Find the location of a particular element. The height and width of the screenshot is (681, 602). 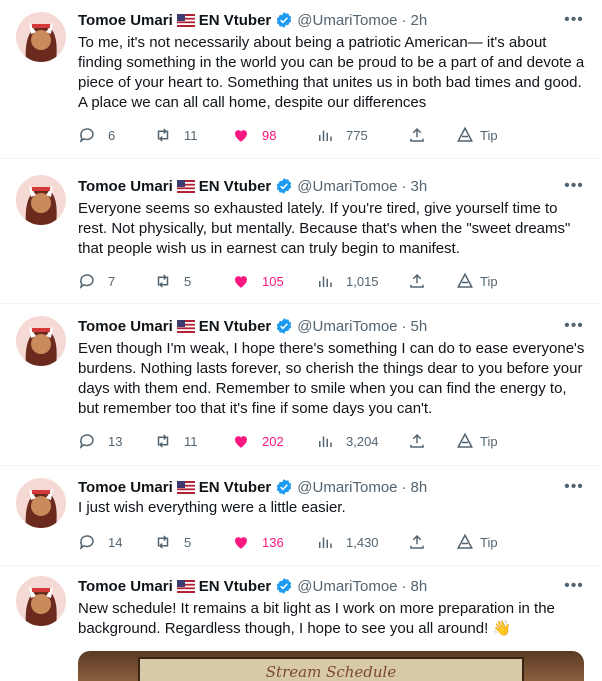

reply-count: 7 is located at coordinates (112, 281).